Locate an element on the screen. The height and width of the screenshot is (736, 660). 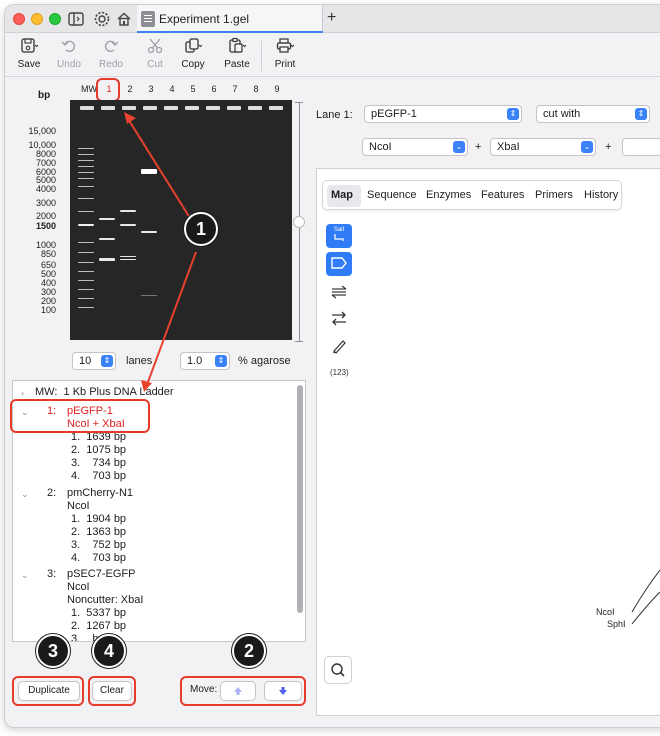
search-icon is located at coordinates (338, 670).